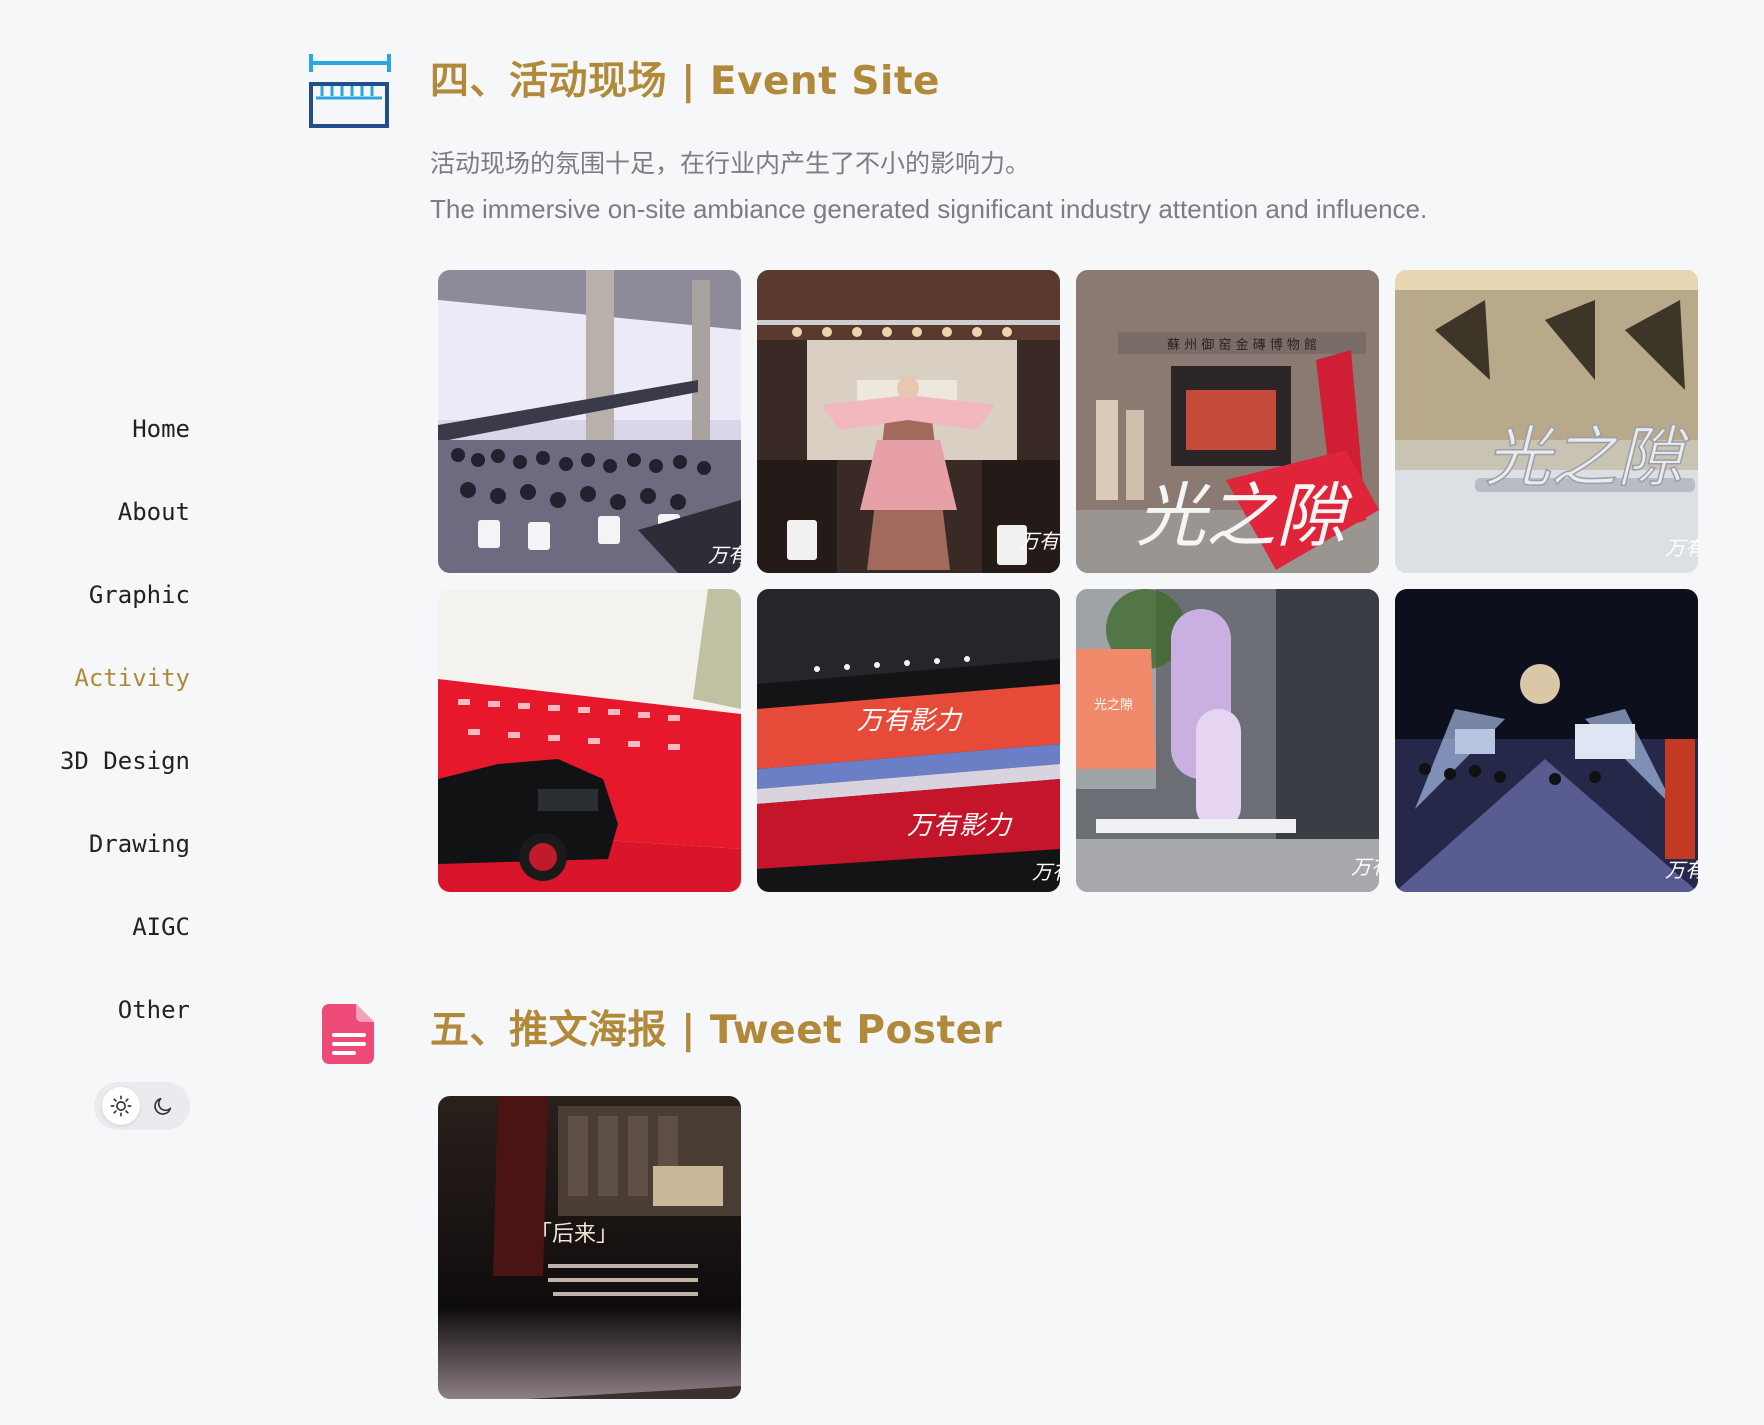 Image resolution: width=1764 pixels, height=1425 pixels. What do you see at coordinates (125, 445) in the screenshot?
I see `nav-item-home: Home` at bounding box center [125, 445].